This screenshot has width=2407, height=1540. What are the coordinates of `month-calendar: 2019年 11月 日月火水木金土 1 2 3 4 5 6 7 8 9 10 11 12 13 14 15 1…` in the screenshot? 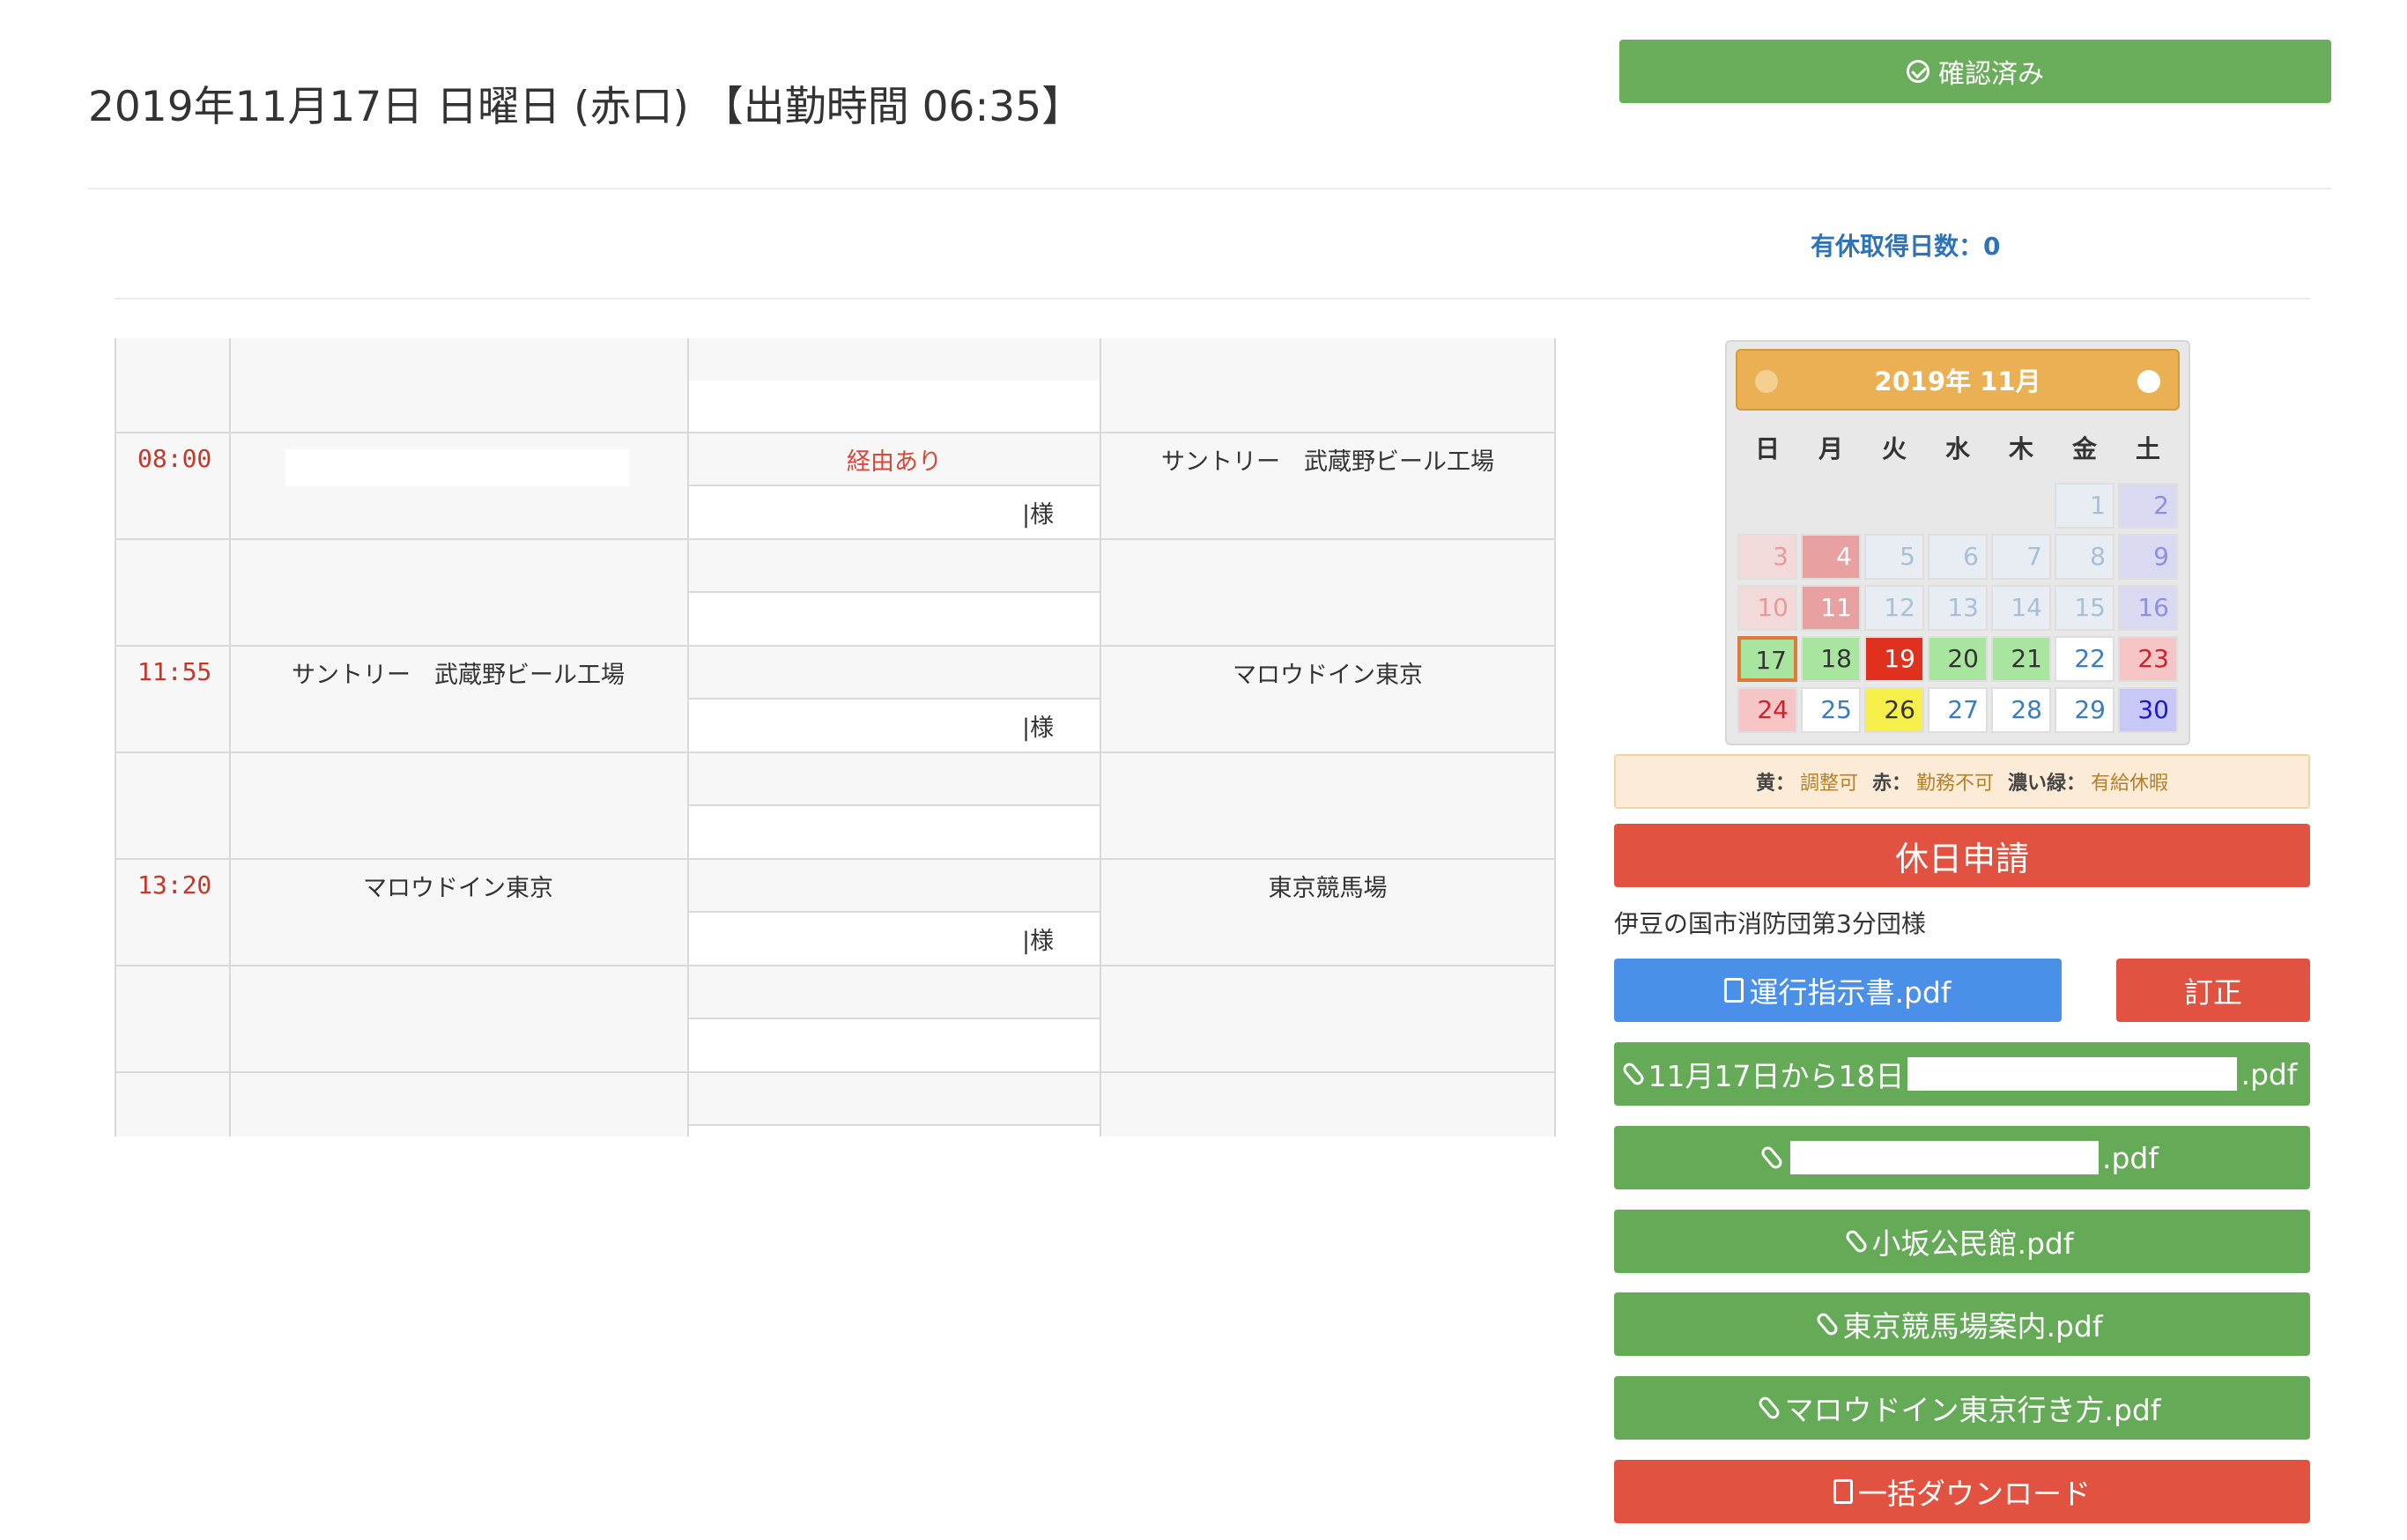 It's located at (1958, 542).